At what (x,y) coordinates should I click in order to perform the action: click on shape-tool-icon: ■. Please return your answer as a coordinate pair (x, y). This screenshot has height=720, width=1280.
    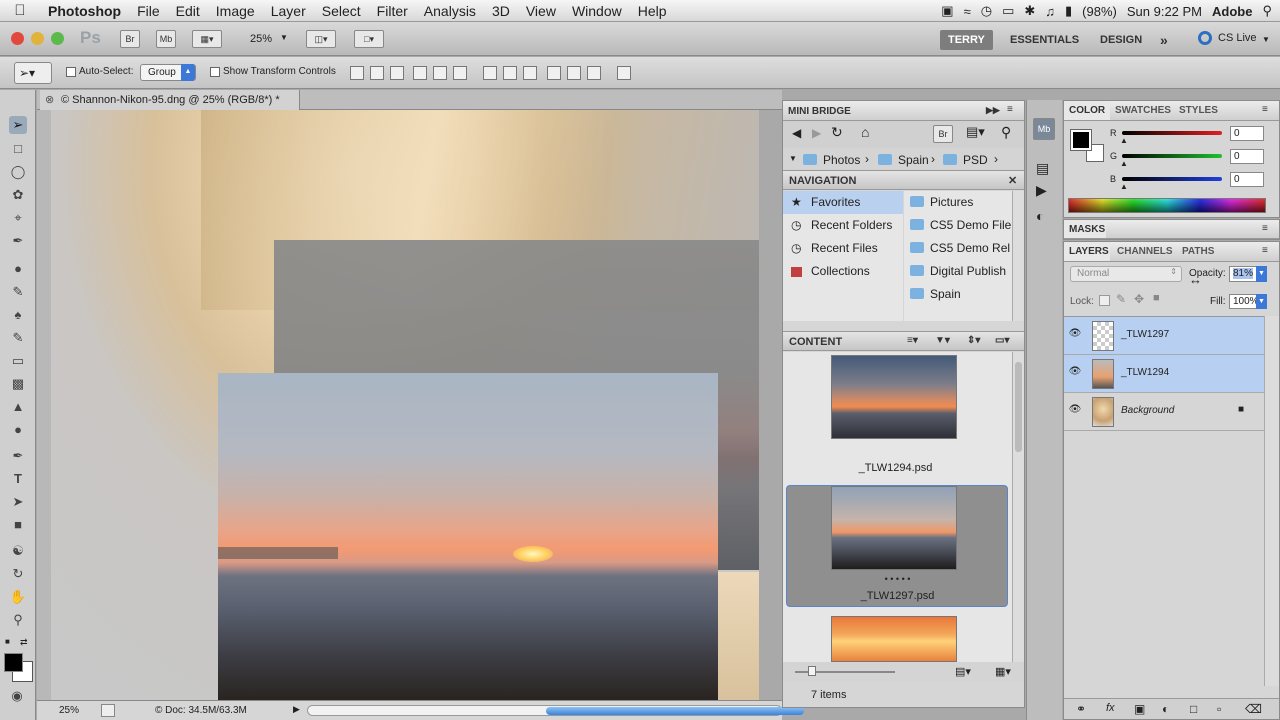
    Looking at the image, I should click on (18, 525).